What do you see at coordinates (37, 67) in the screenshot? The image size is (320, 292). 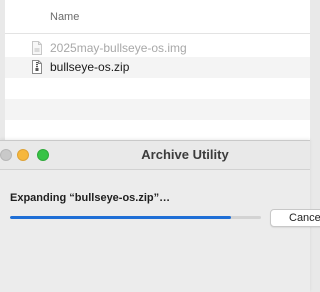 I see `zip-archive-icon` at bounding box center [37, 67].